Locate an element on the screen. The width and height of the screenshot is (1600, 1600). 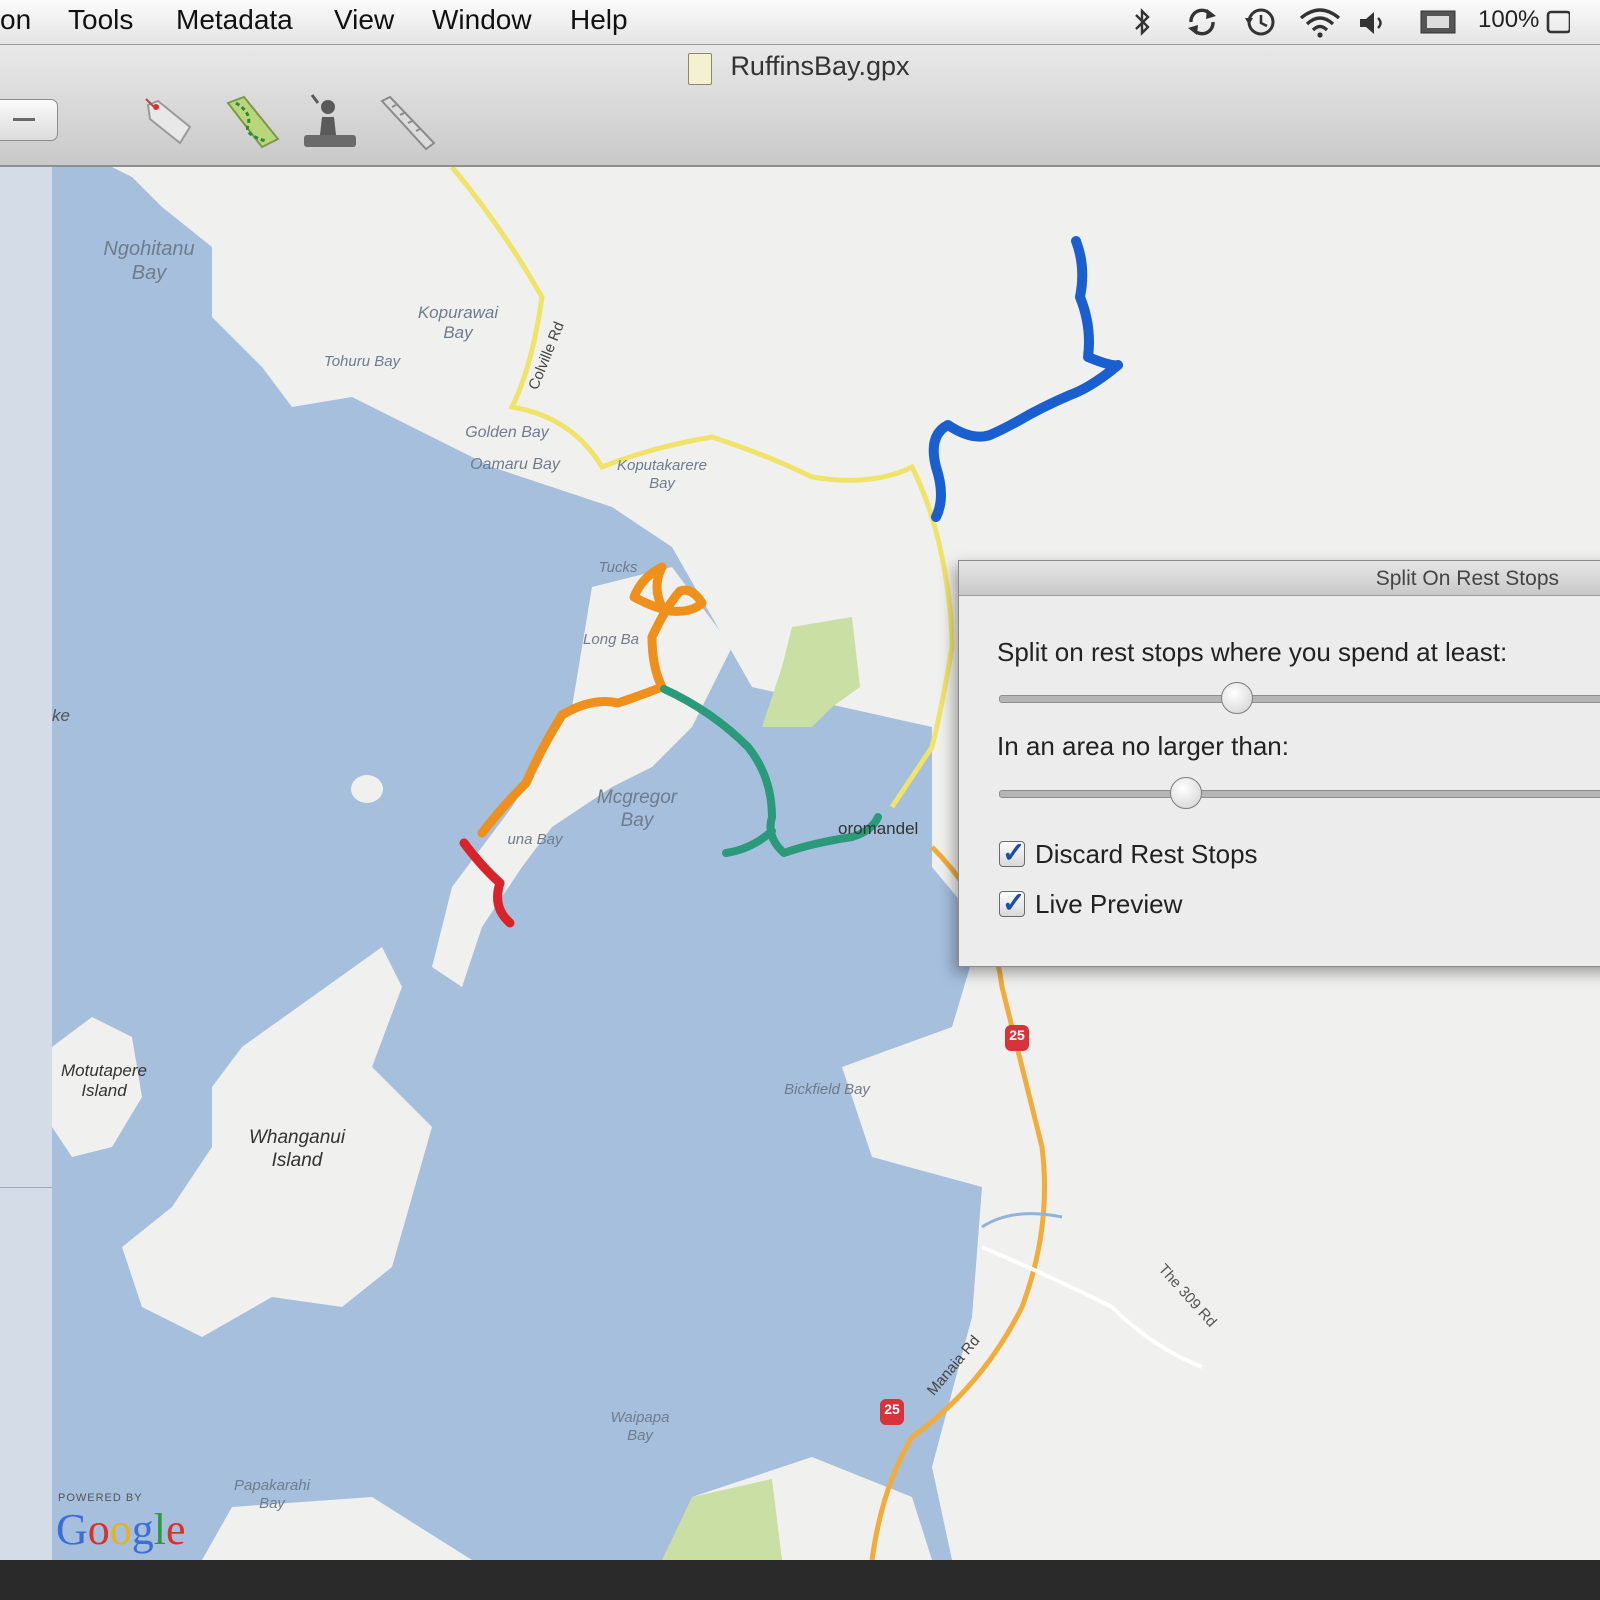
discard-checkbox-box: ✓ is located at coordinates (1012, 852).